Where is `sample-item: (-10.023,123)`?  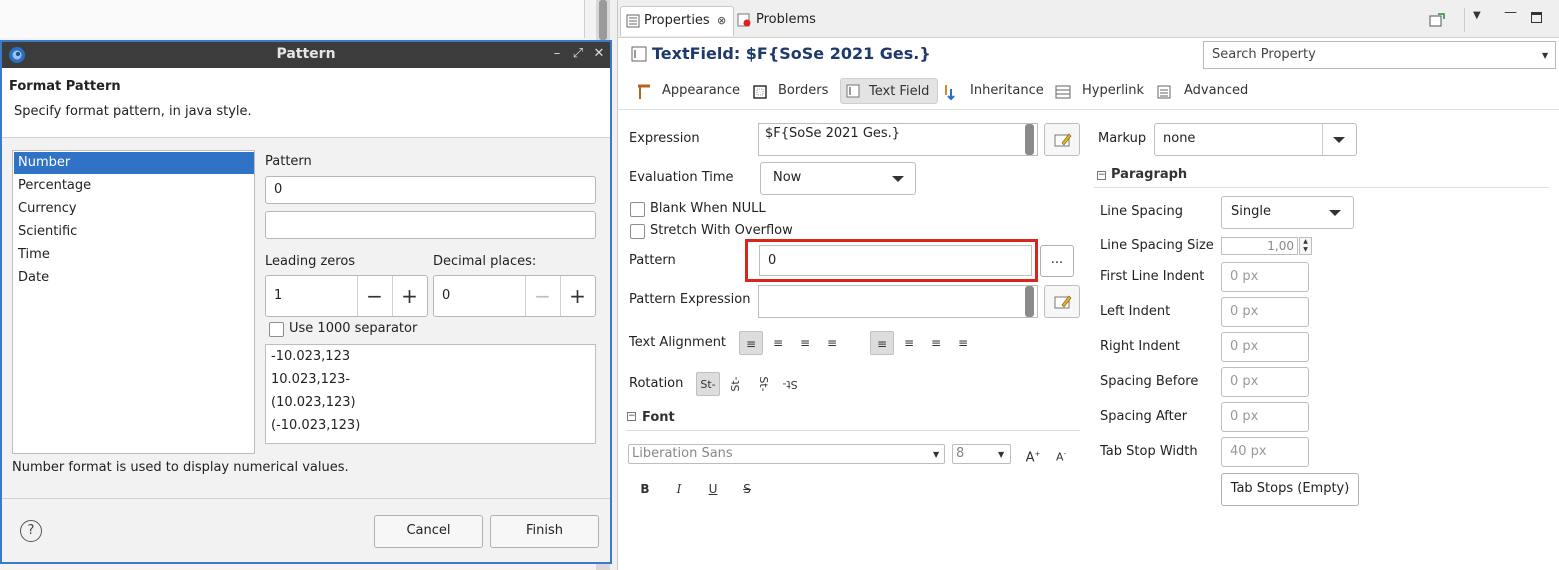
sample-item: (-10.023,123) is located at coordinates (315, 425).